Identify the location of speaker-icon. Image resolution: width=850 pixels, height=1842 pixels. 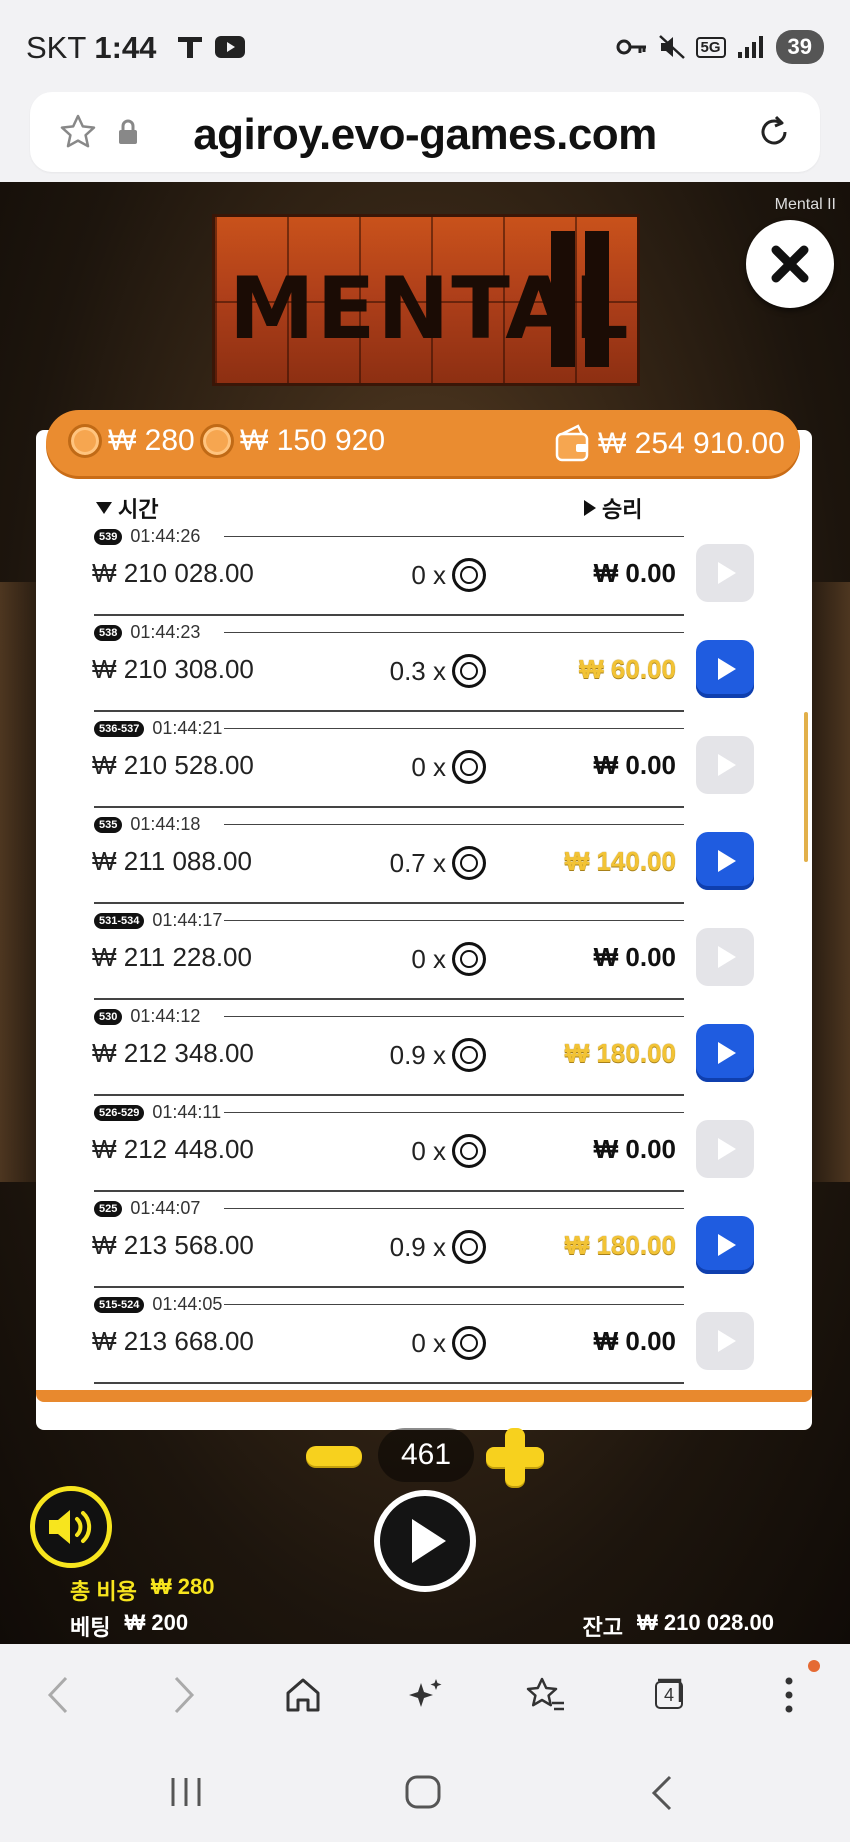
(70, 1527).